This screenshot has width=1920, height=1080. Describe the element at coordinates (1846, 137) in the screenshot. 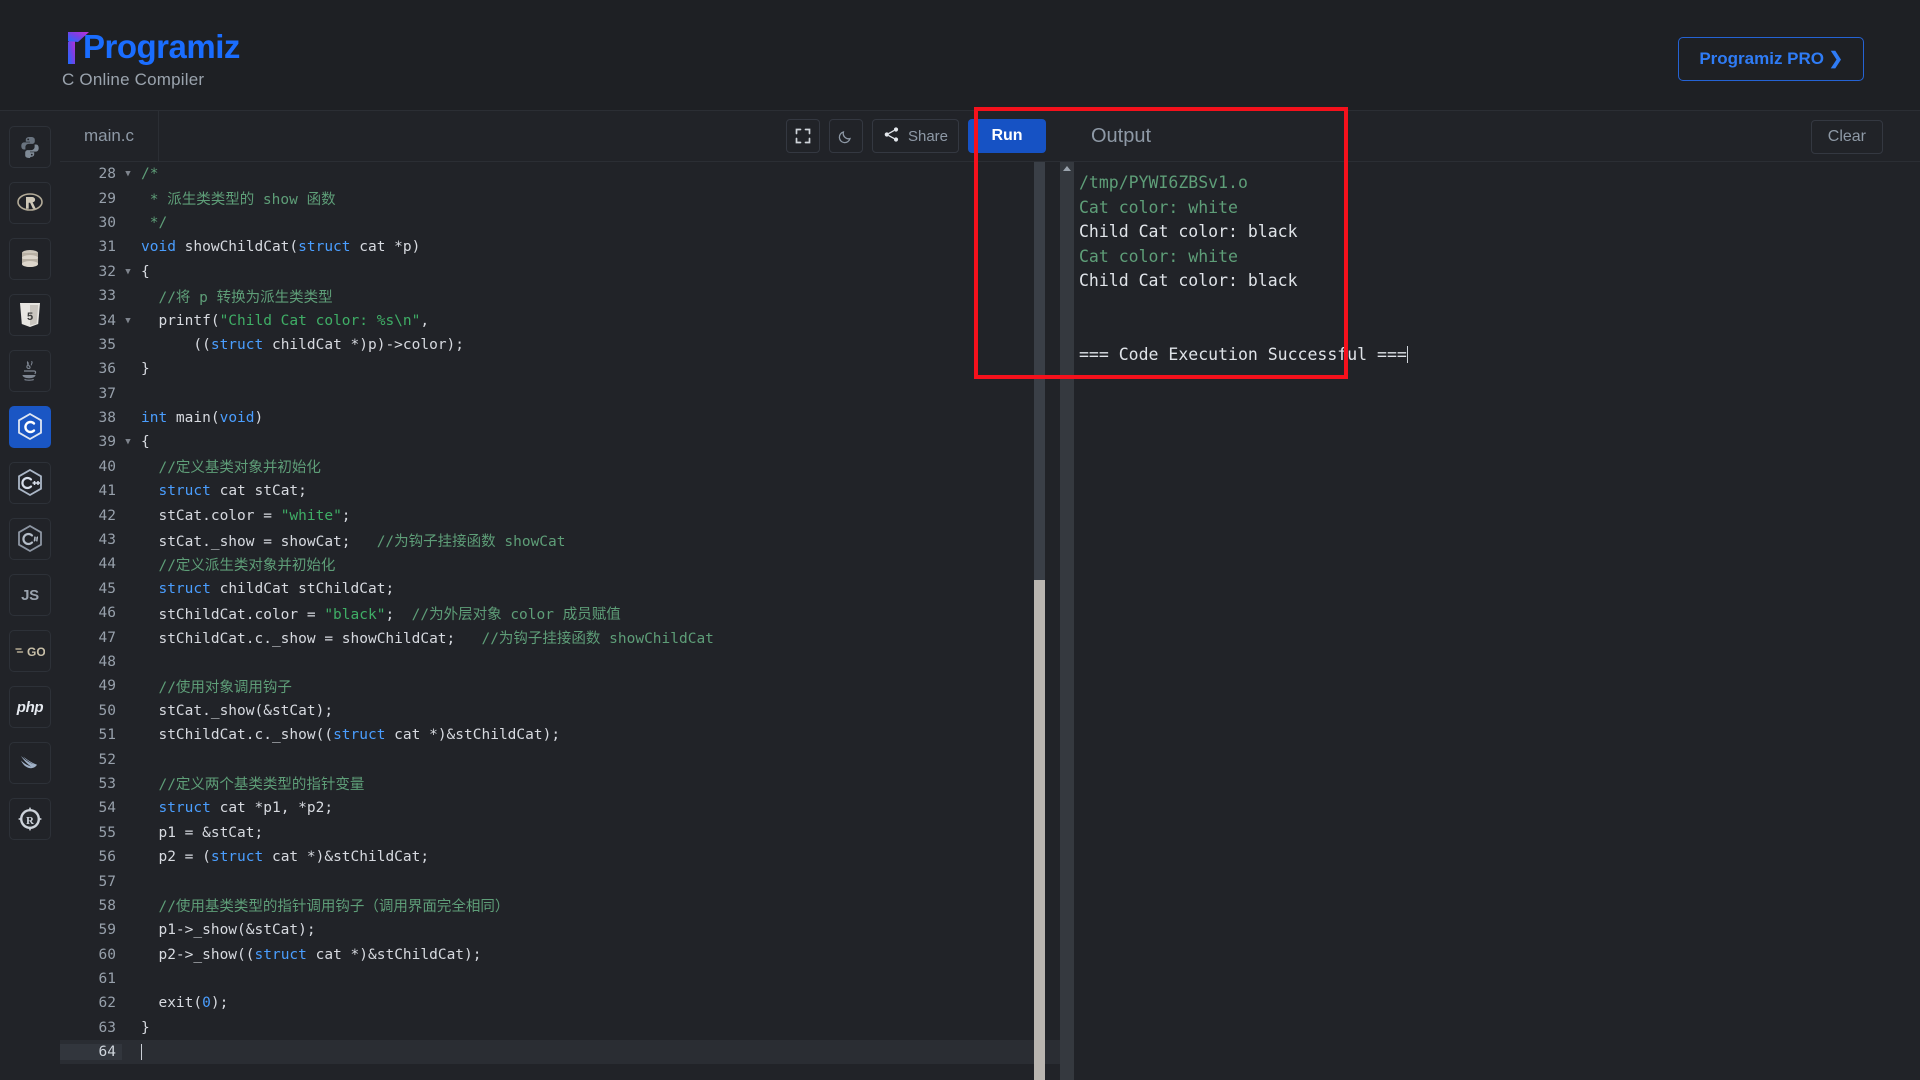

I see `clear-button: Clear` at that location.